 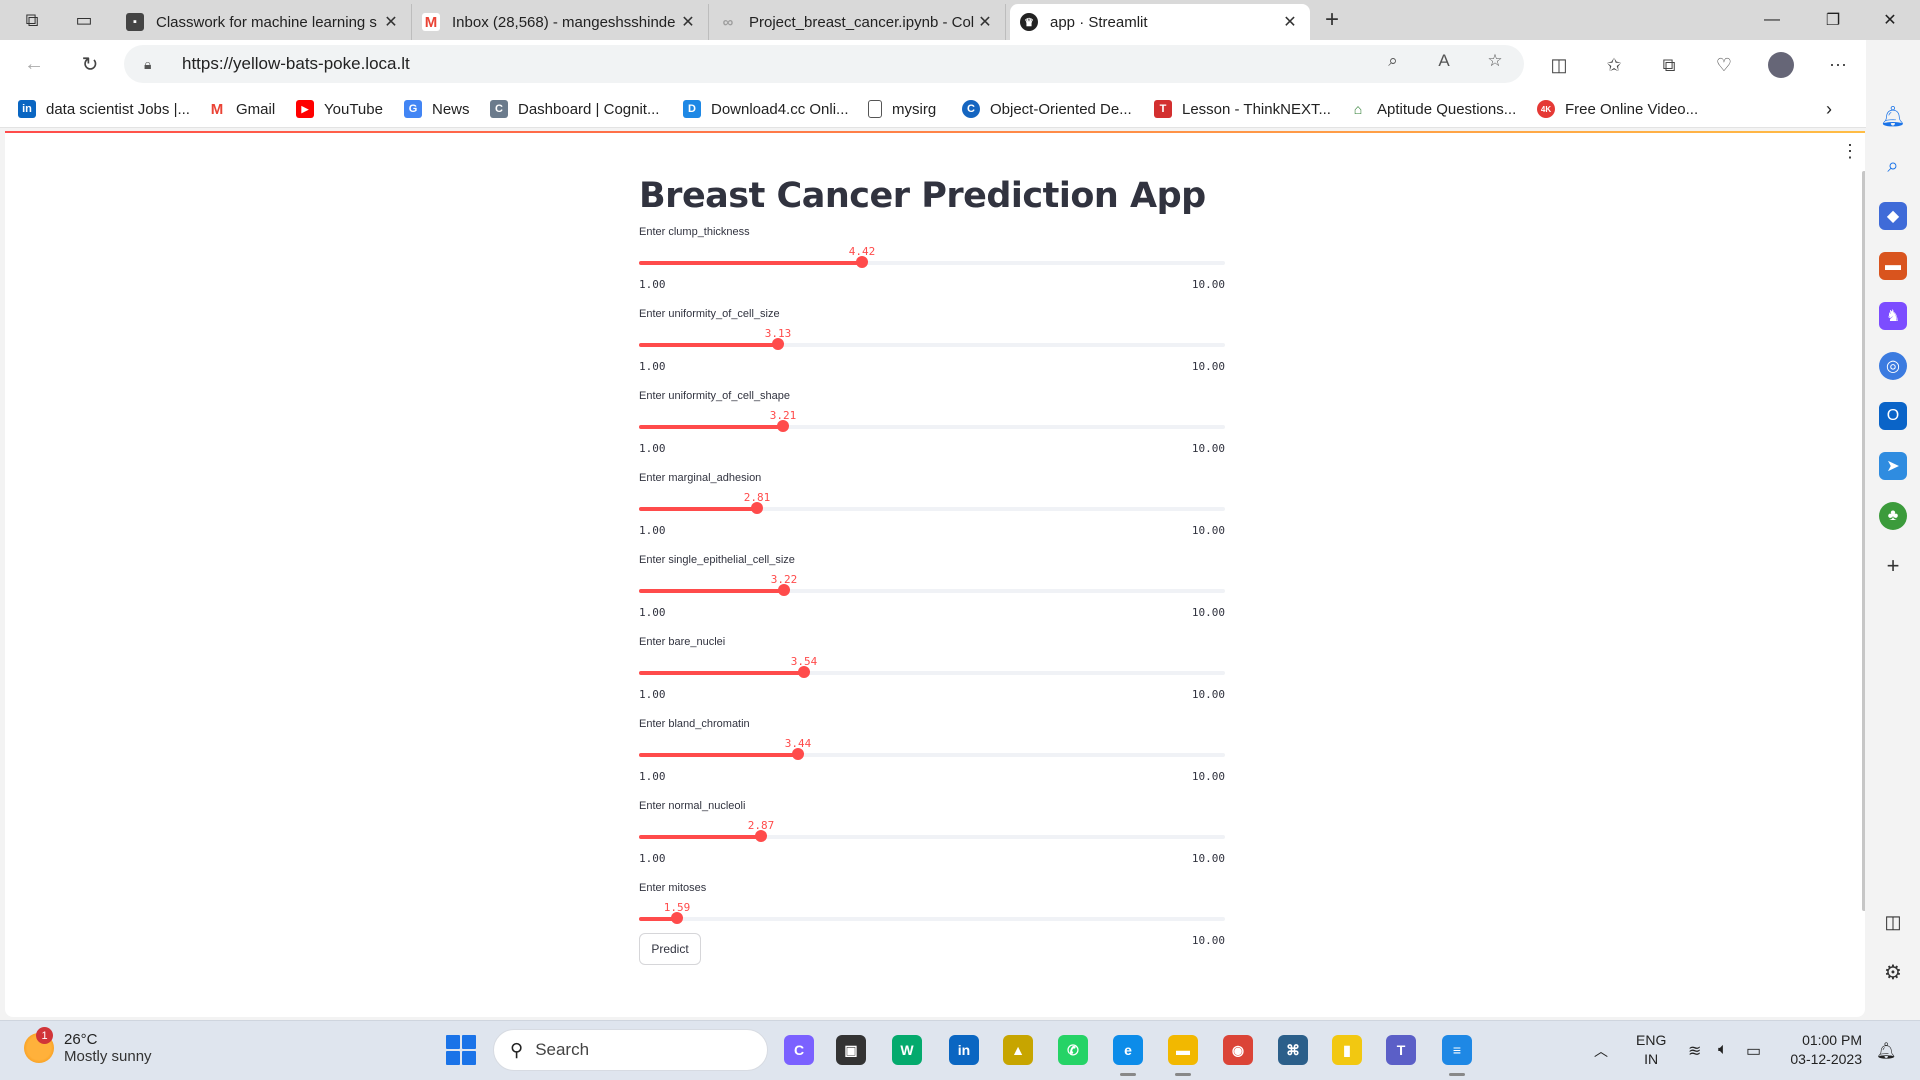 I want to click on bookmark-youtube: ▶ YouTube, so click(x=339, y=109).